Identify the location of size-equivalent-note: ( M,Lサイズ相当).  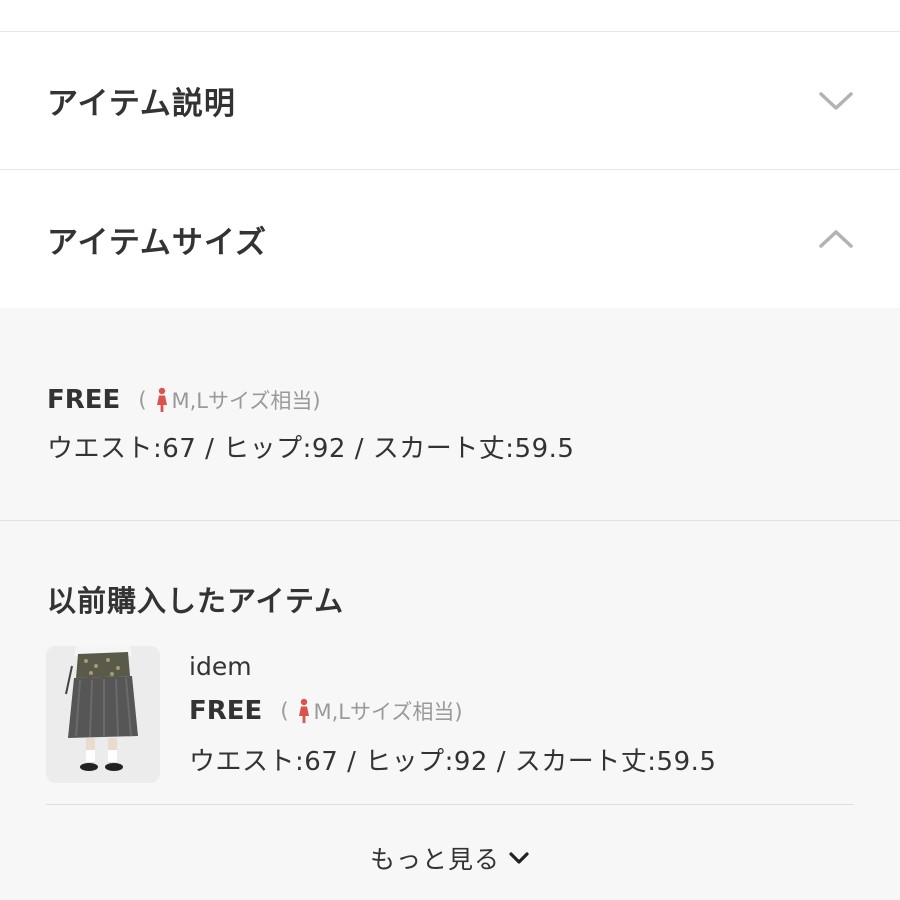
(229, 400).